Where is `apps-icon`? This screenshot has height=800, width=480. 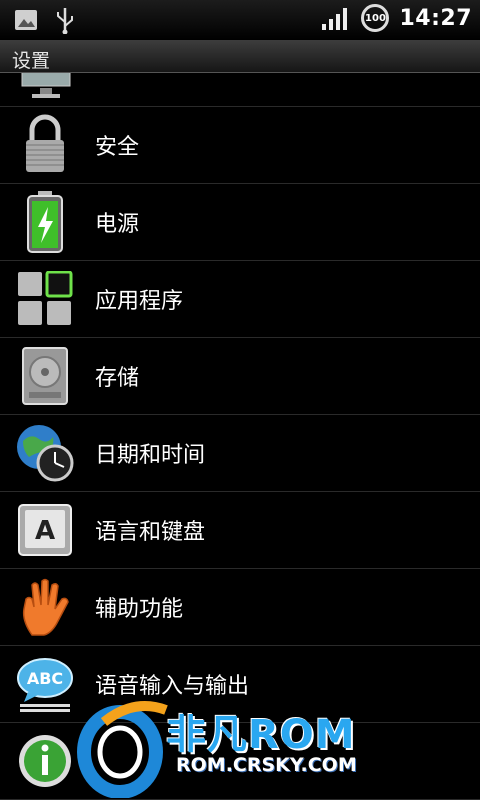
apps-icon is located at coordinates (45, 298).